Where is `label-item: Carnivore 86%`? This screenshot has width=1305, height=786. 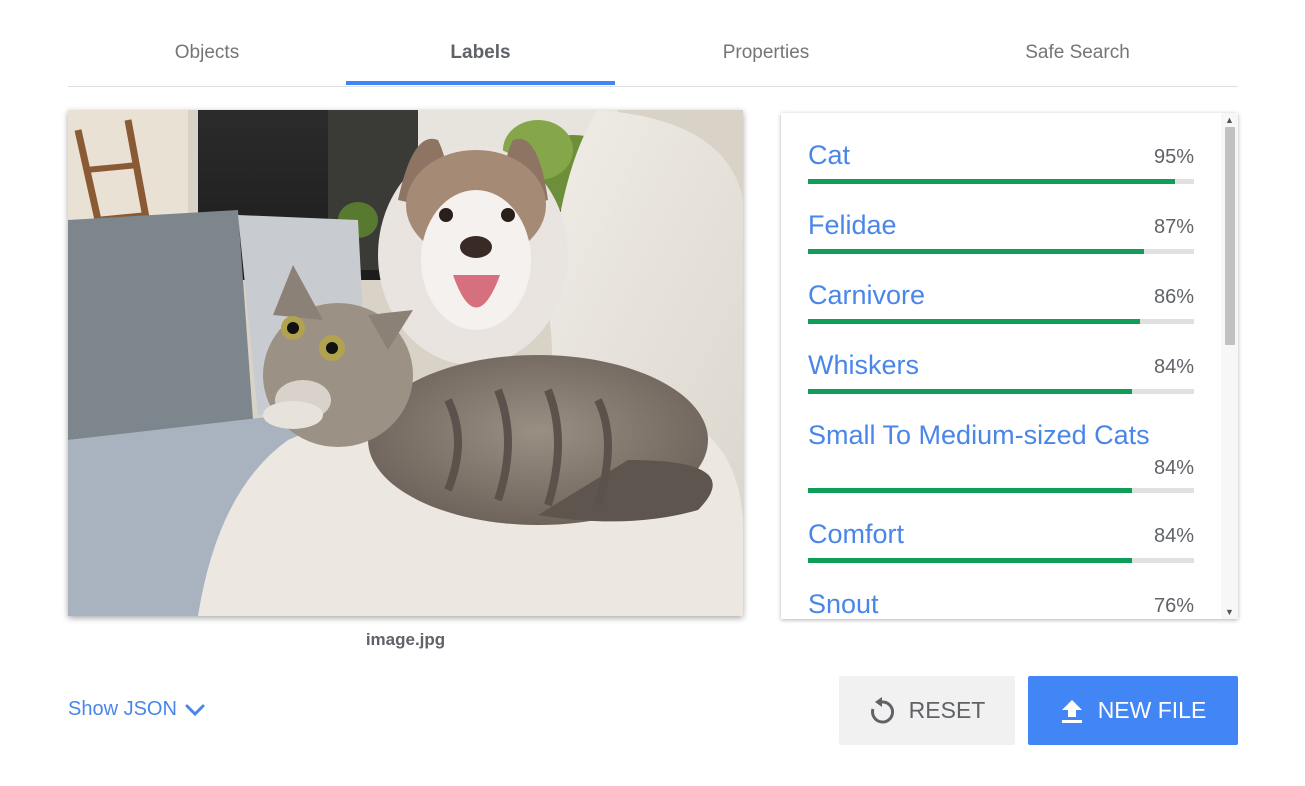 label-item: Carnivore 86% is located at coordinates (1001, 315).